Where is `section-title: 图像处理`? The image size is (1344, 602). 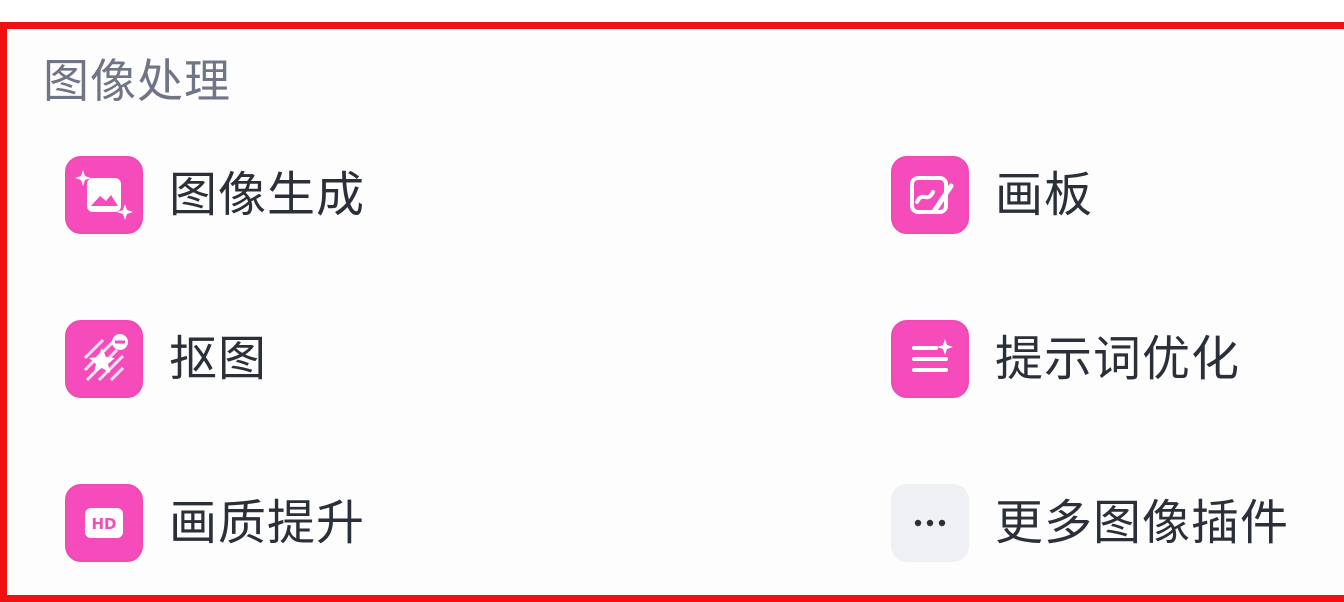
section-title: 图像处理 is located at coordinates (137, 81).